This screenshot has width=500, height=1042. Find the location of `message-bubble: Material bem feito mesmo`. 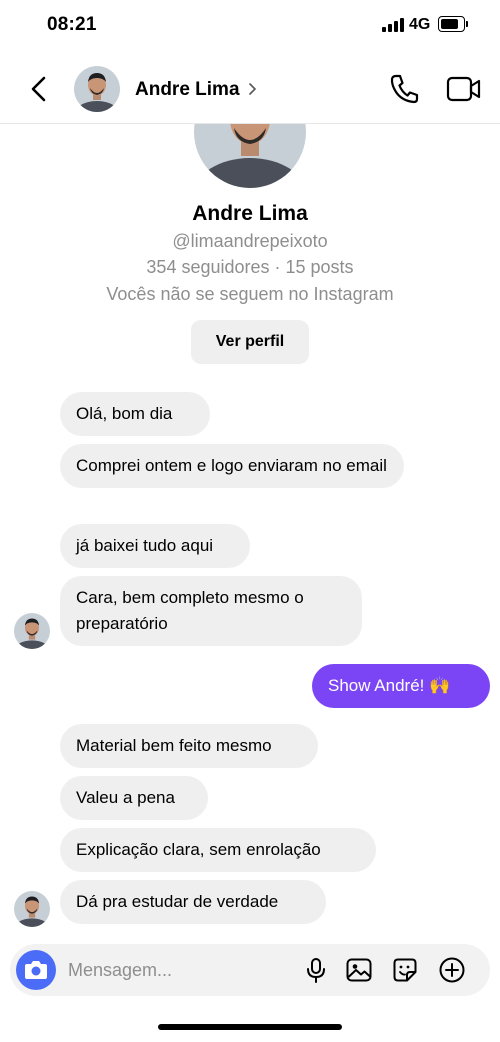

message-bubble: Material bem feito mesmo is located at coordinates (189, 746).